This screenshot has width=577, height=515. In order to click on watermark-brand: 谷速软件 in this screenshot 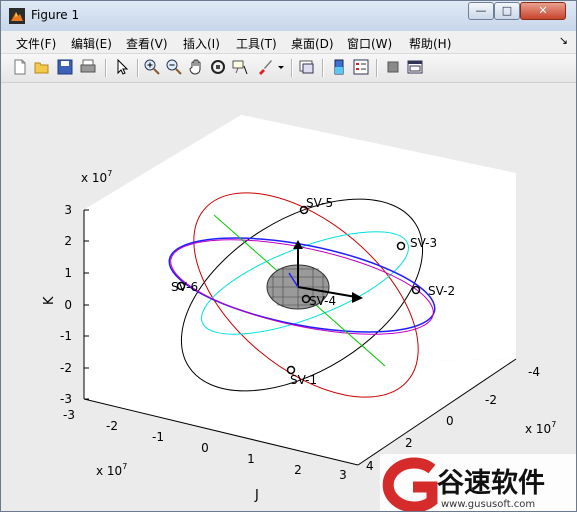, I will do `click(491, 483)`.